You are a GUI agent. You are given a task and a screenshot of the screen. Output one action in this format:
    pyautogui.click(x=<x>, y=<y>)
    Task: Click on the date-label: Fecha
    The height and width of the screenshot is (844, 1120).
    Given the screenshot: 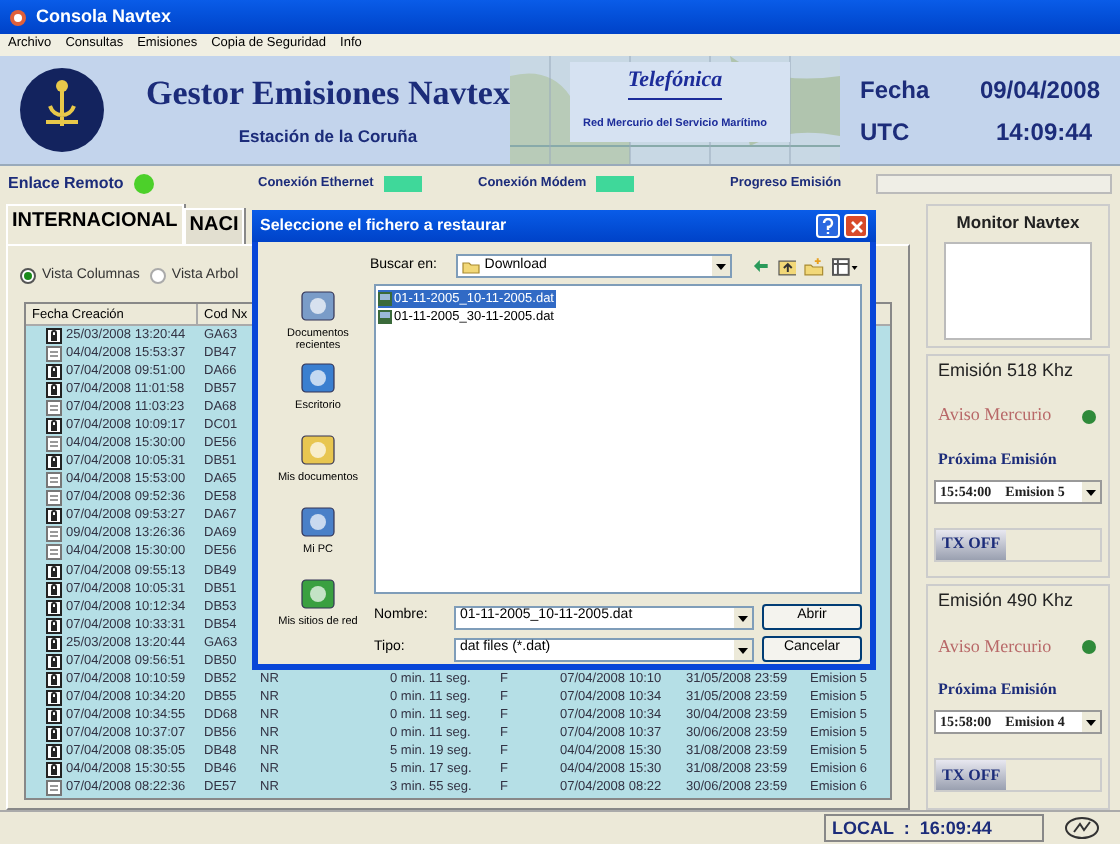 What is the action you would take?
    pyautogui.click(x=895, y=90)
    